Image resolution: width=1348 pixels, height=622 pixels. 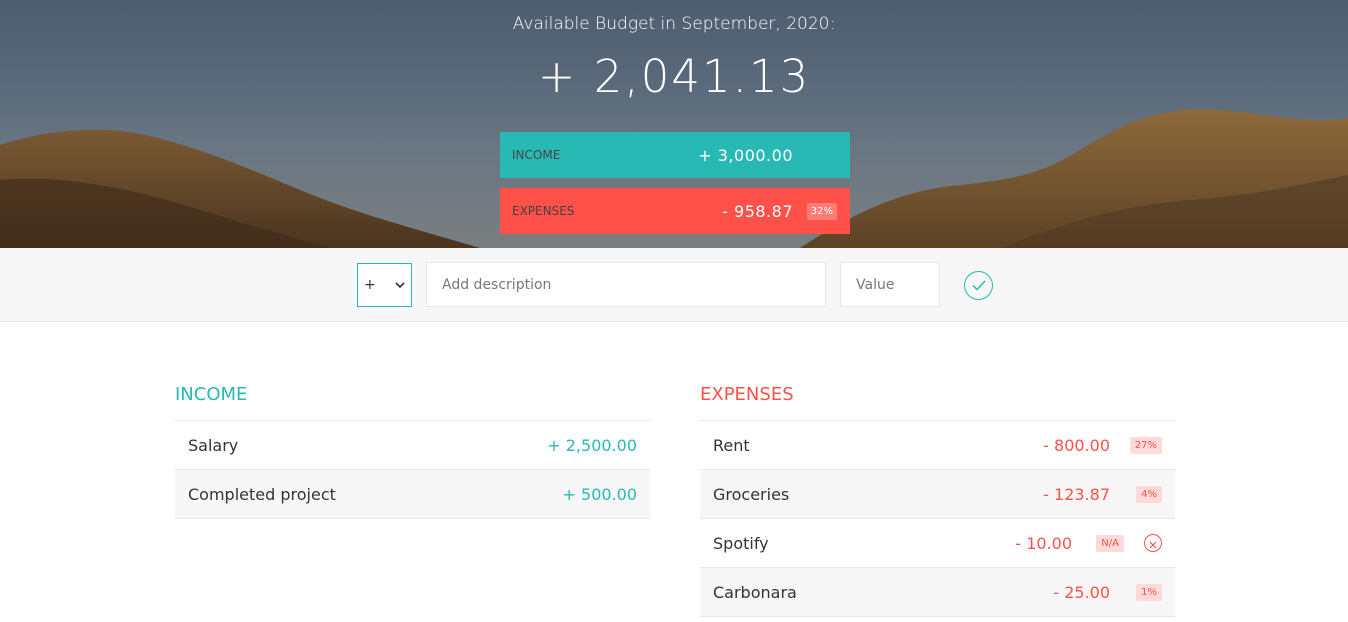 What do you see at coordinates (1145, 445) in the screenshot?
I see `item-percentage-badge: 27%` at bounding box center [1145, 445].